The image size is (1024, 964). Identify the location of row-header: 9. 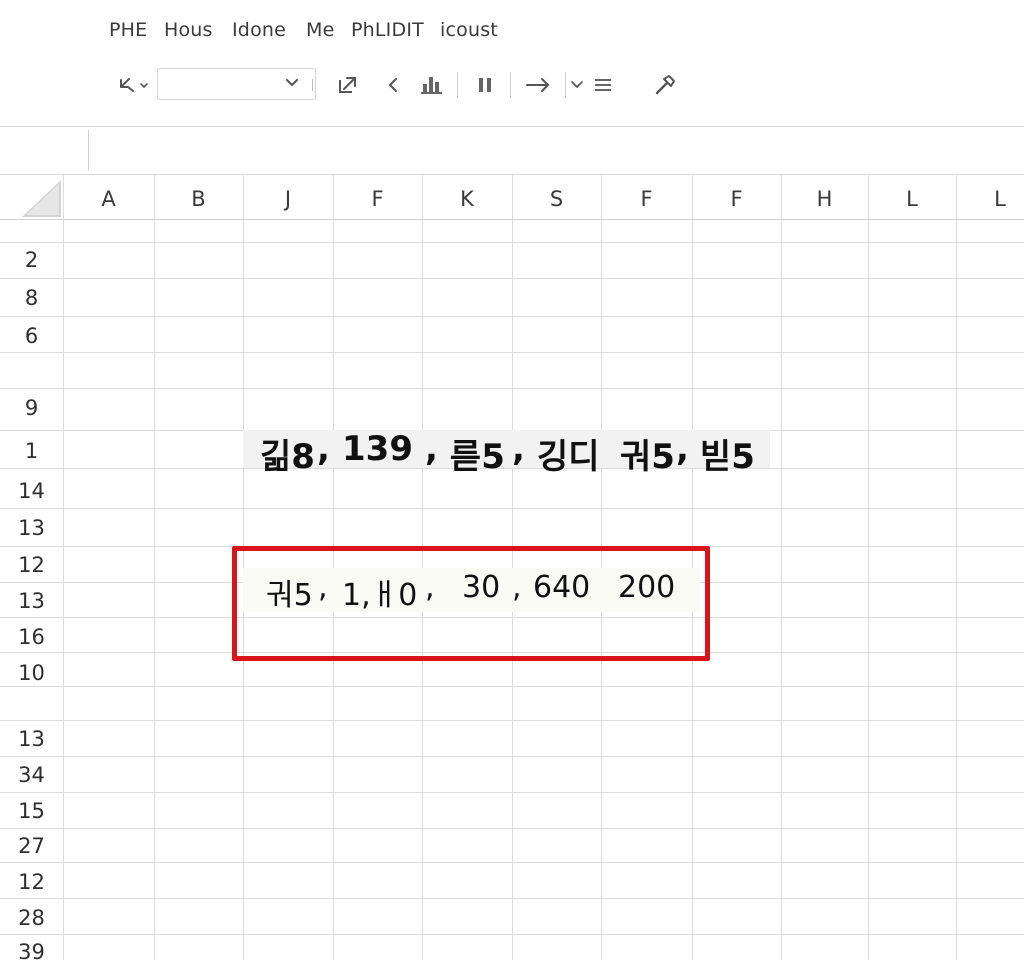
(31, 408).